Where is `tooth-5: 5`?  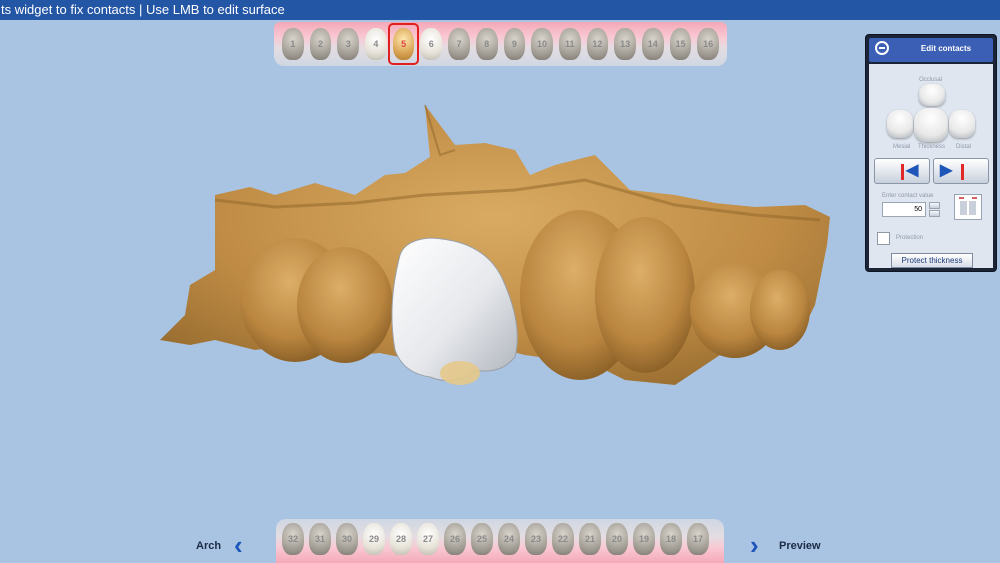
tooth-5: 5 is located at coordinates (403, 44).